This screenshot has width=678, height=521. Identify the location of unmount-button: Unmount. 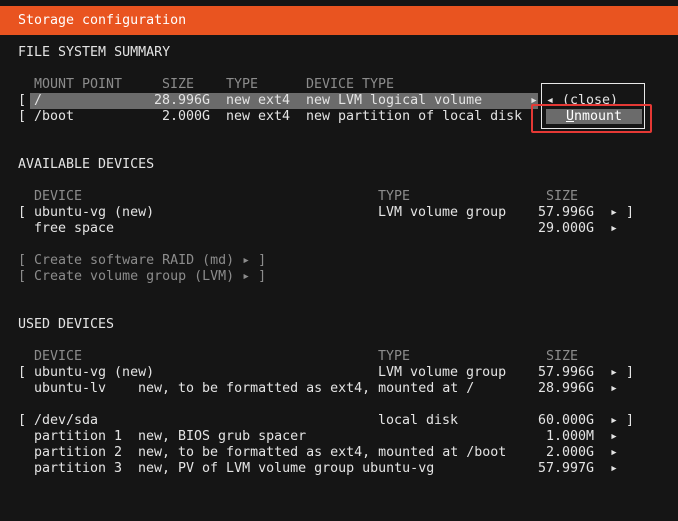
(594, 116).